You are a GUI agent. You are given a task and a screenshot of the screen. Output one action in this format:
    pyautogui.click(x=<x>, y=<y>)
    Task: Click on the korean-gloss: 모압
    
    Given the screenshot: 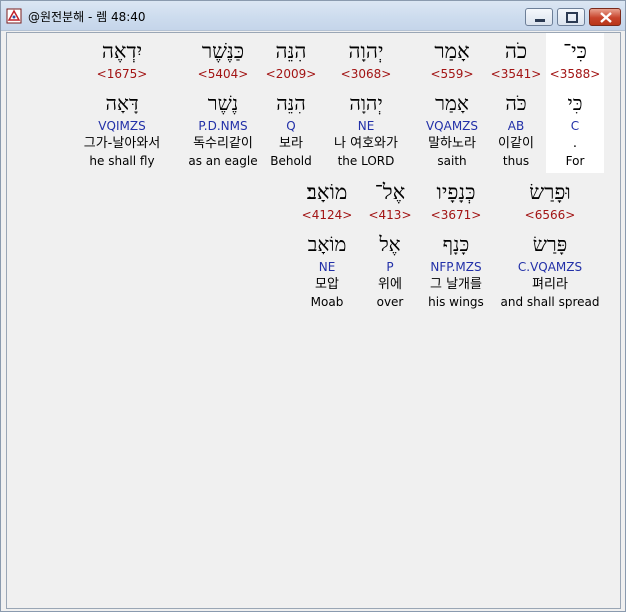 What is the action you would take?
    pyautogui.click(x=327, y=284)
    